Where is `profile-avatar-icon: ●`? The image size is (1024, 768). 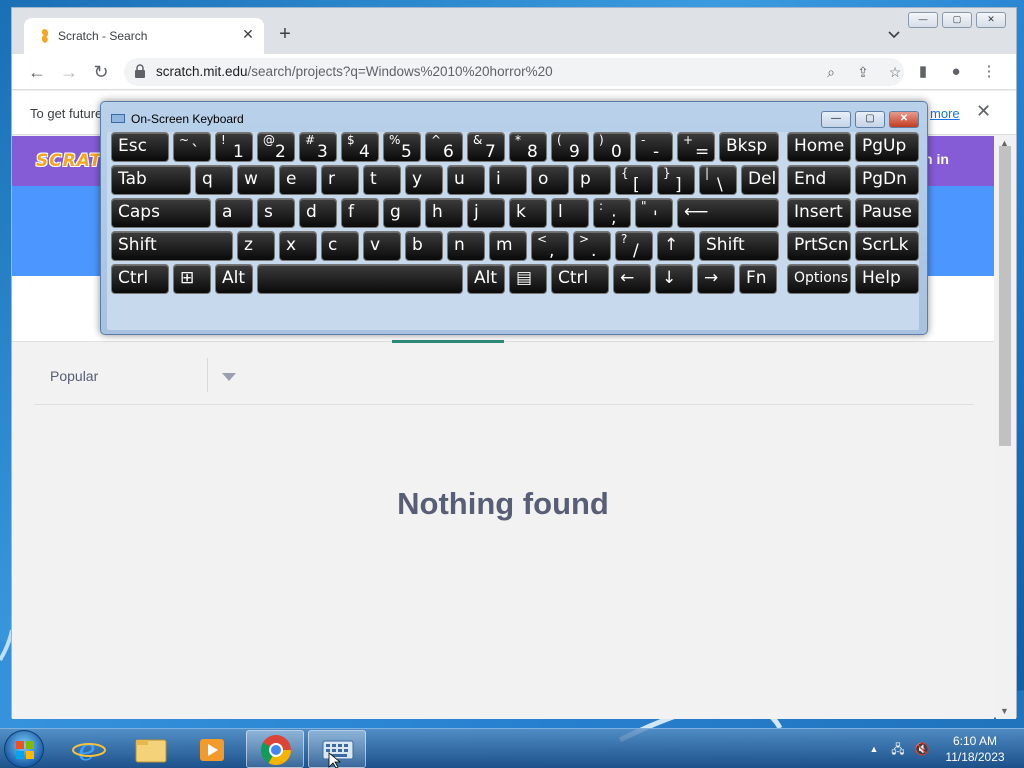
profile-avatar-icon: ● is located at coordinates (956, 72).